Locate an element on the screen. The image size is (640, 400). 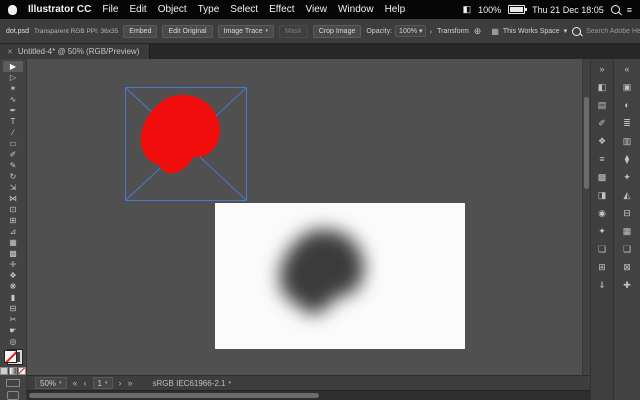
mask-button: Mask is located at coordinates (293, 31).